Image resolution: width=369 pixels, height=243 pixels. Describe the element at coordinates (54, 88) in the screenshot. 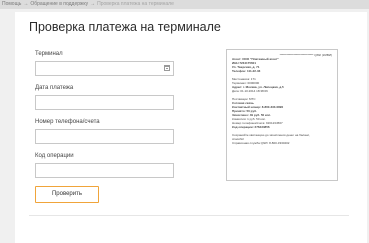

I see `date-label: Дата платежа` at that location.